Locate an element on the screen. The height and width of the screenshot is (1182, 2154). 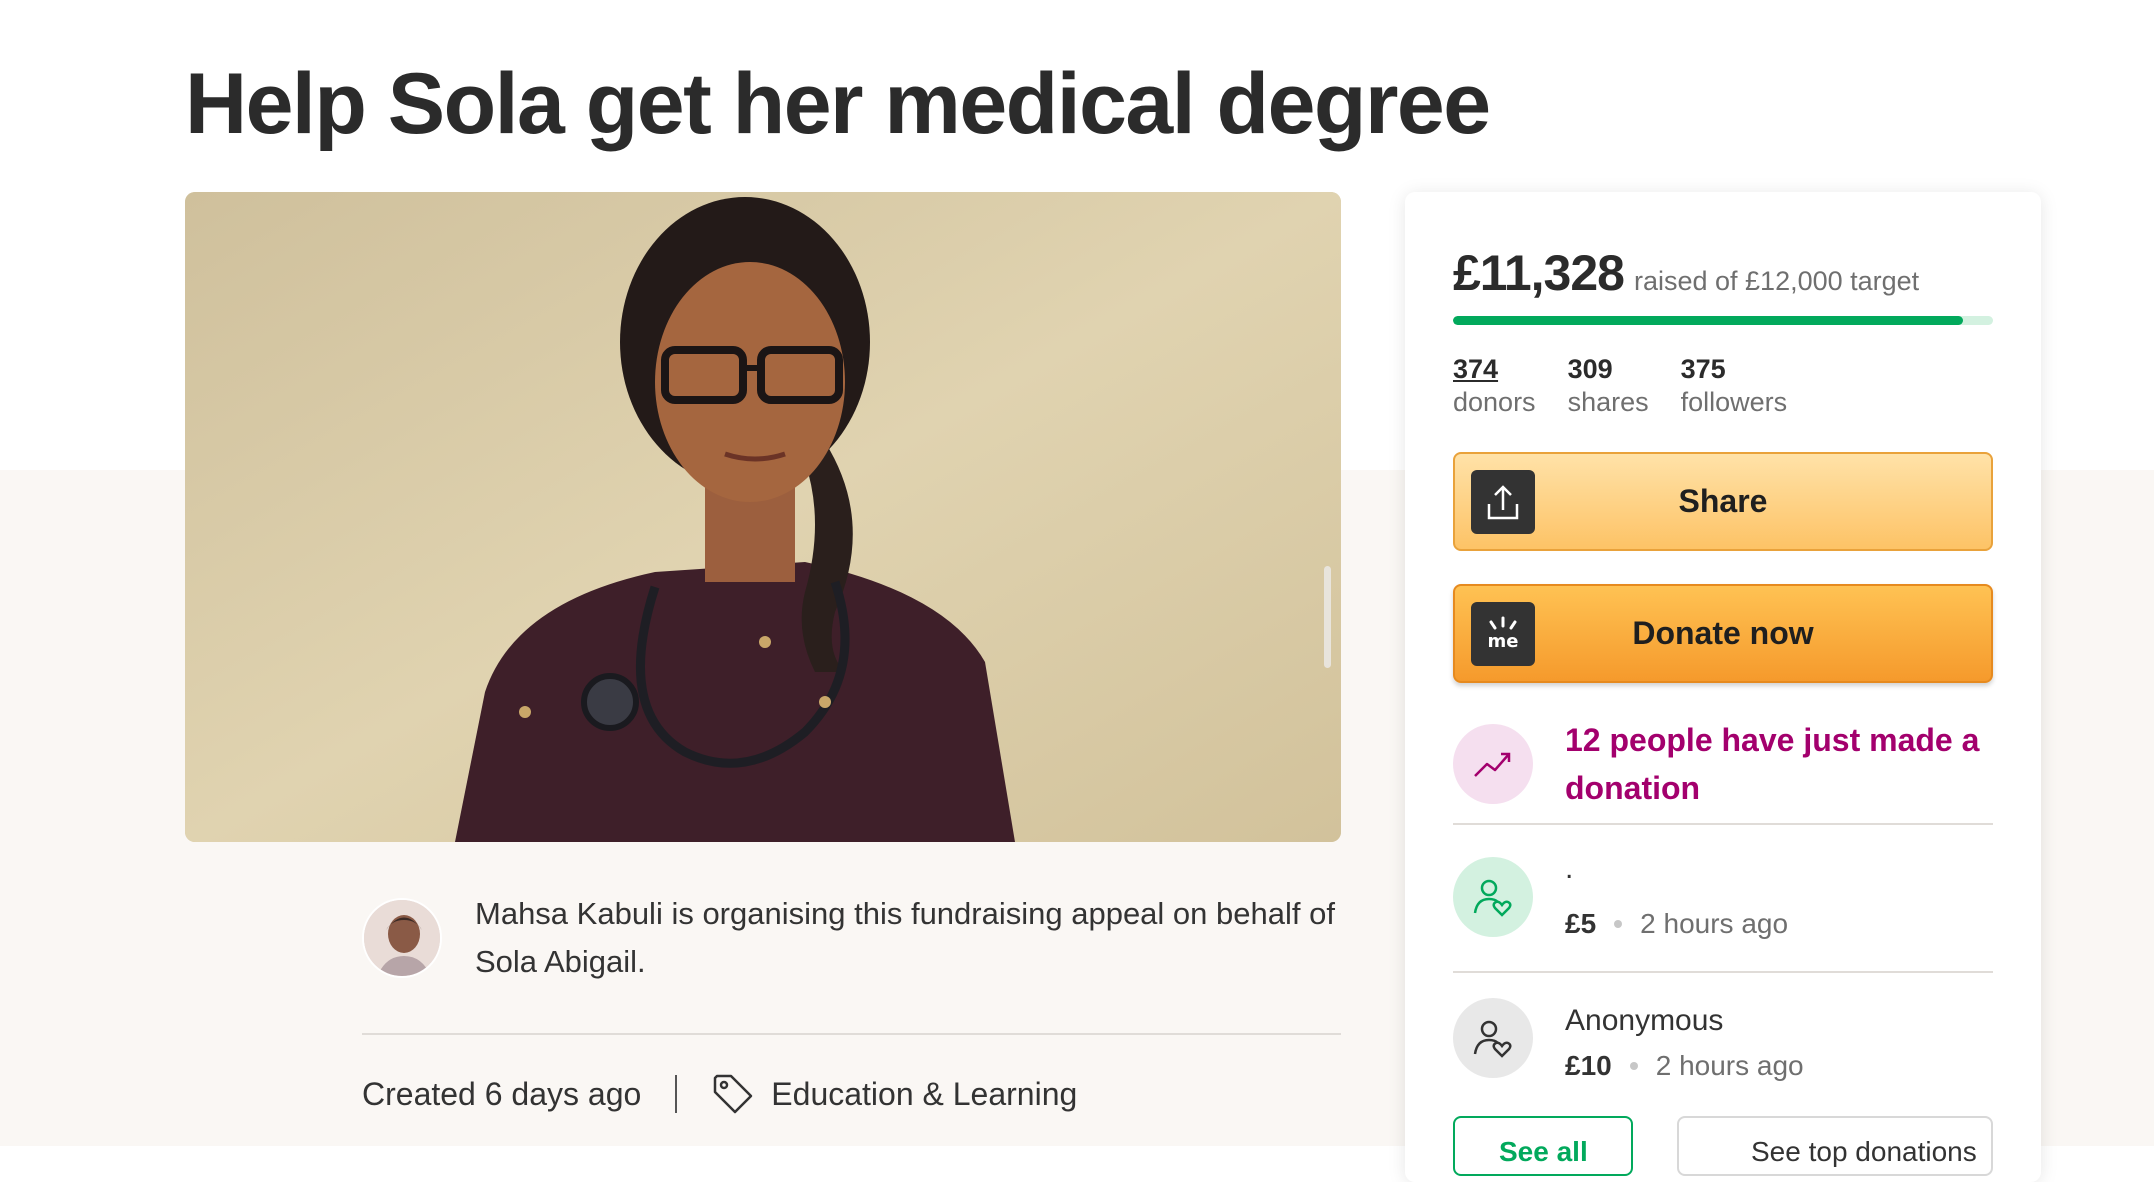
stat-donors: 374 donors is located at coordinates (1494, 385).